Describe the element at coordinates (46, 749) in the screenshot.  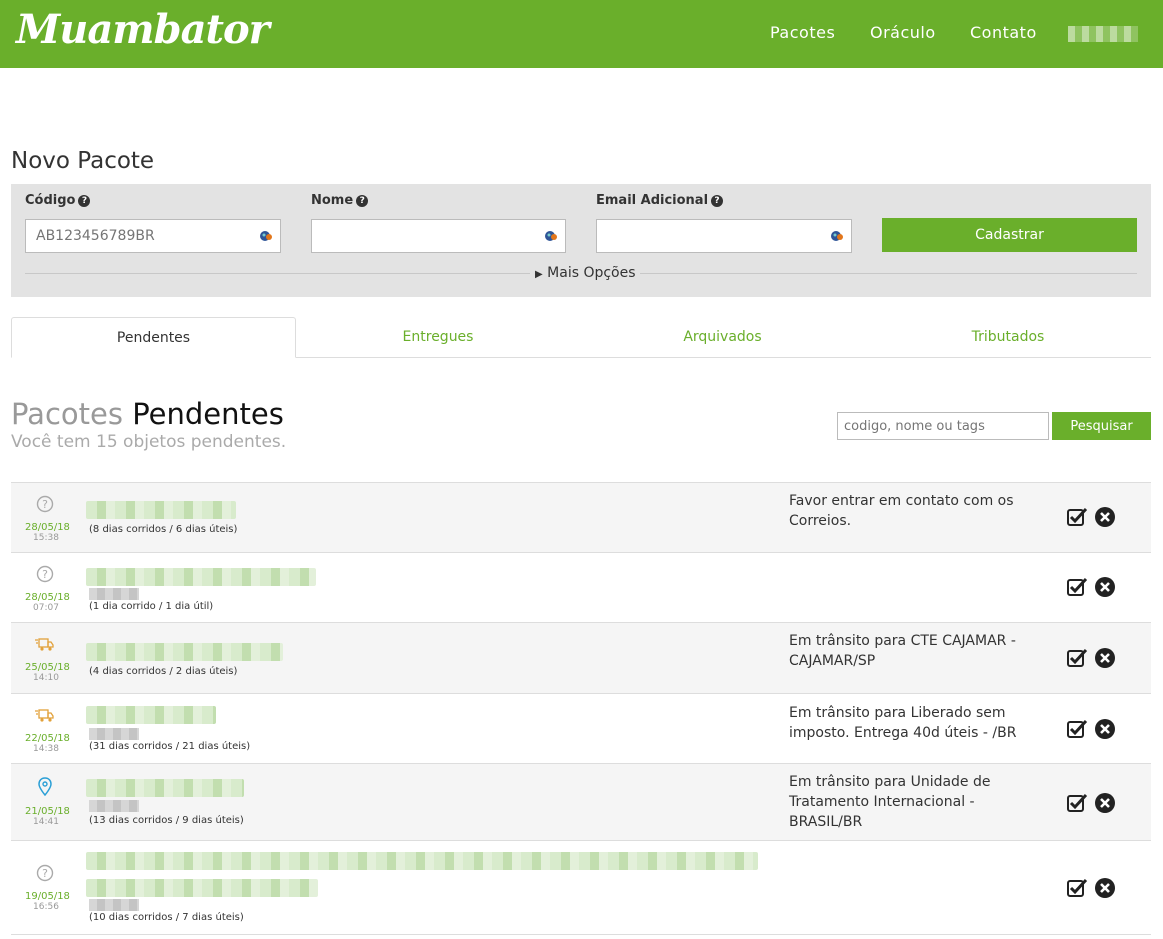
I see `package-time: 14:38` at that location.